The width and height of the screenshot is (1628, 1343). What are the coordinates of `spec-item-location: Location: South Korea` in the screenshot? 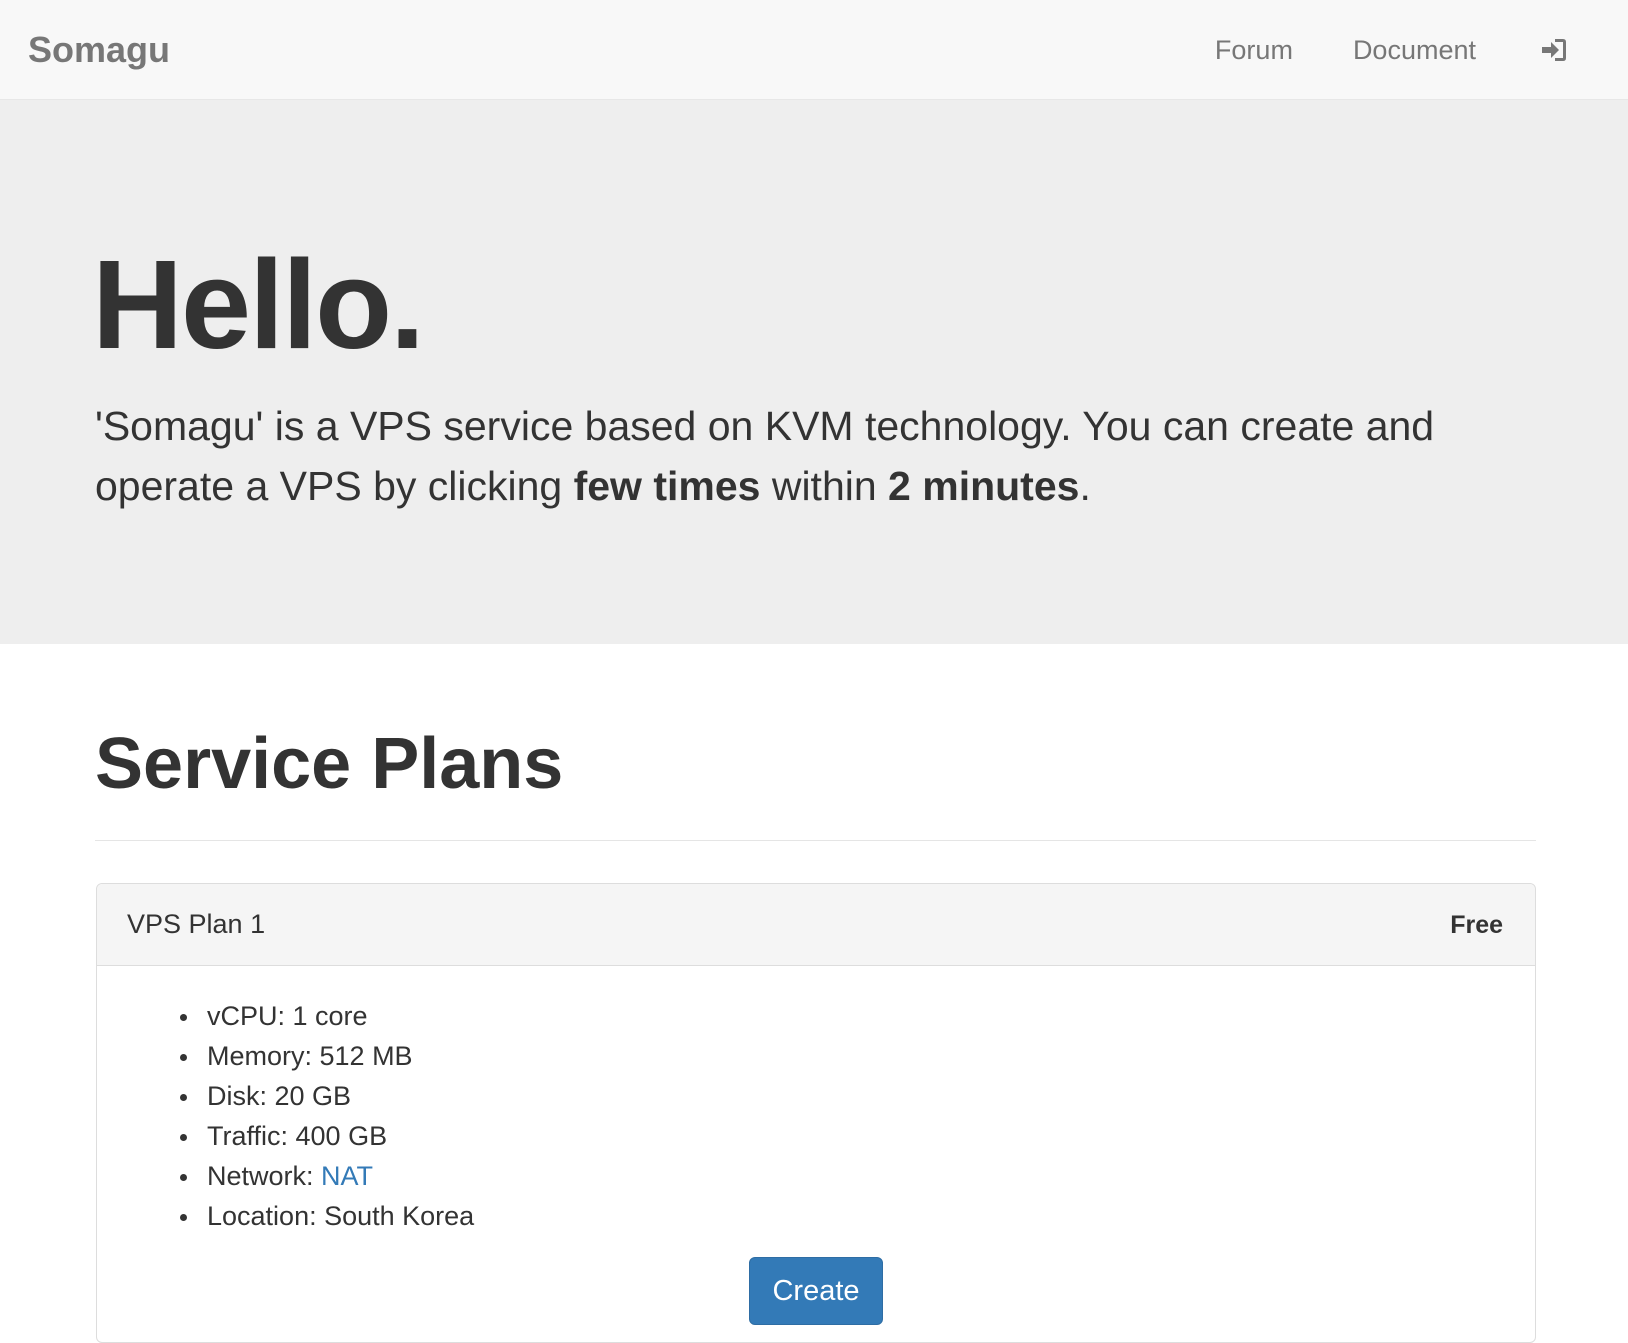 It's located at (327, 1216).